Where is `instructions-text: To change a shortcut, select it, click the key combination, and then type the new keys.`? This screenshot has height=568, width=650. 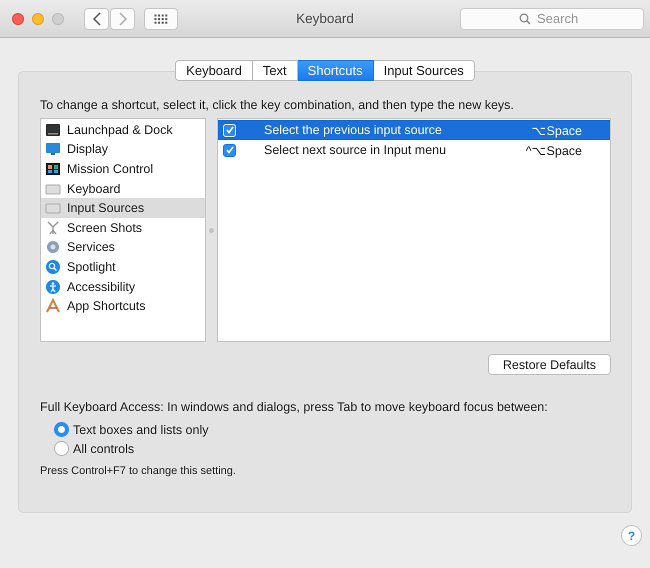 instructions-text: To change a shortcut, select it, click the key combination, and then type the new keys. is located at coordinates (277, 105).